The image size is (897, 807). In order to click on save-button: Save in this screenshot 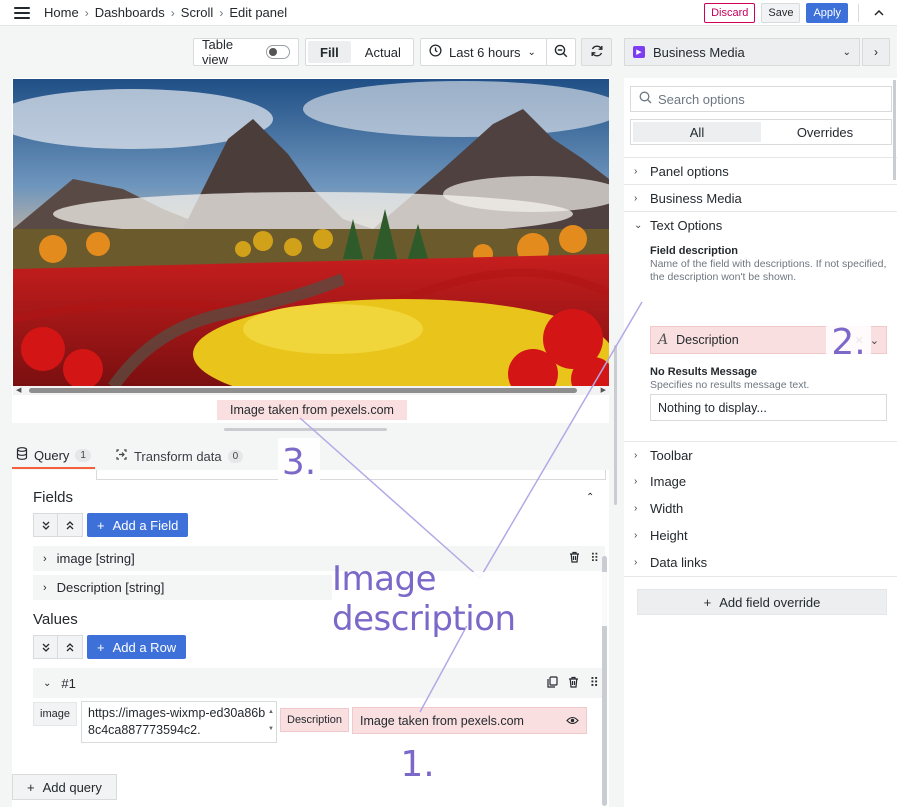, I will do `click(781, 12)`.